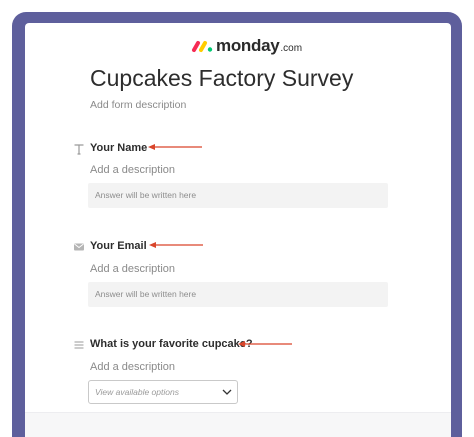  I want to click on monday-logo: monday .com, so click(246, 46).